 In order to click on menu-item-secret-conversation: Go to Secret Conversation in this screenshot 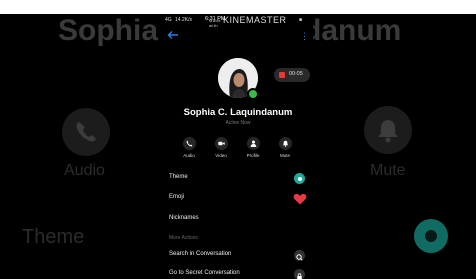, I will do `click(239, 274)`.